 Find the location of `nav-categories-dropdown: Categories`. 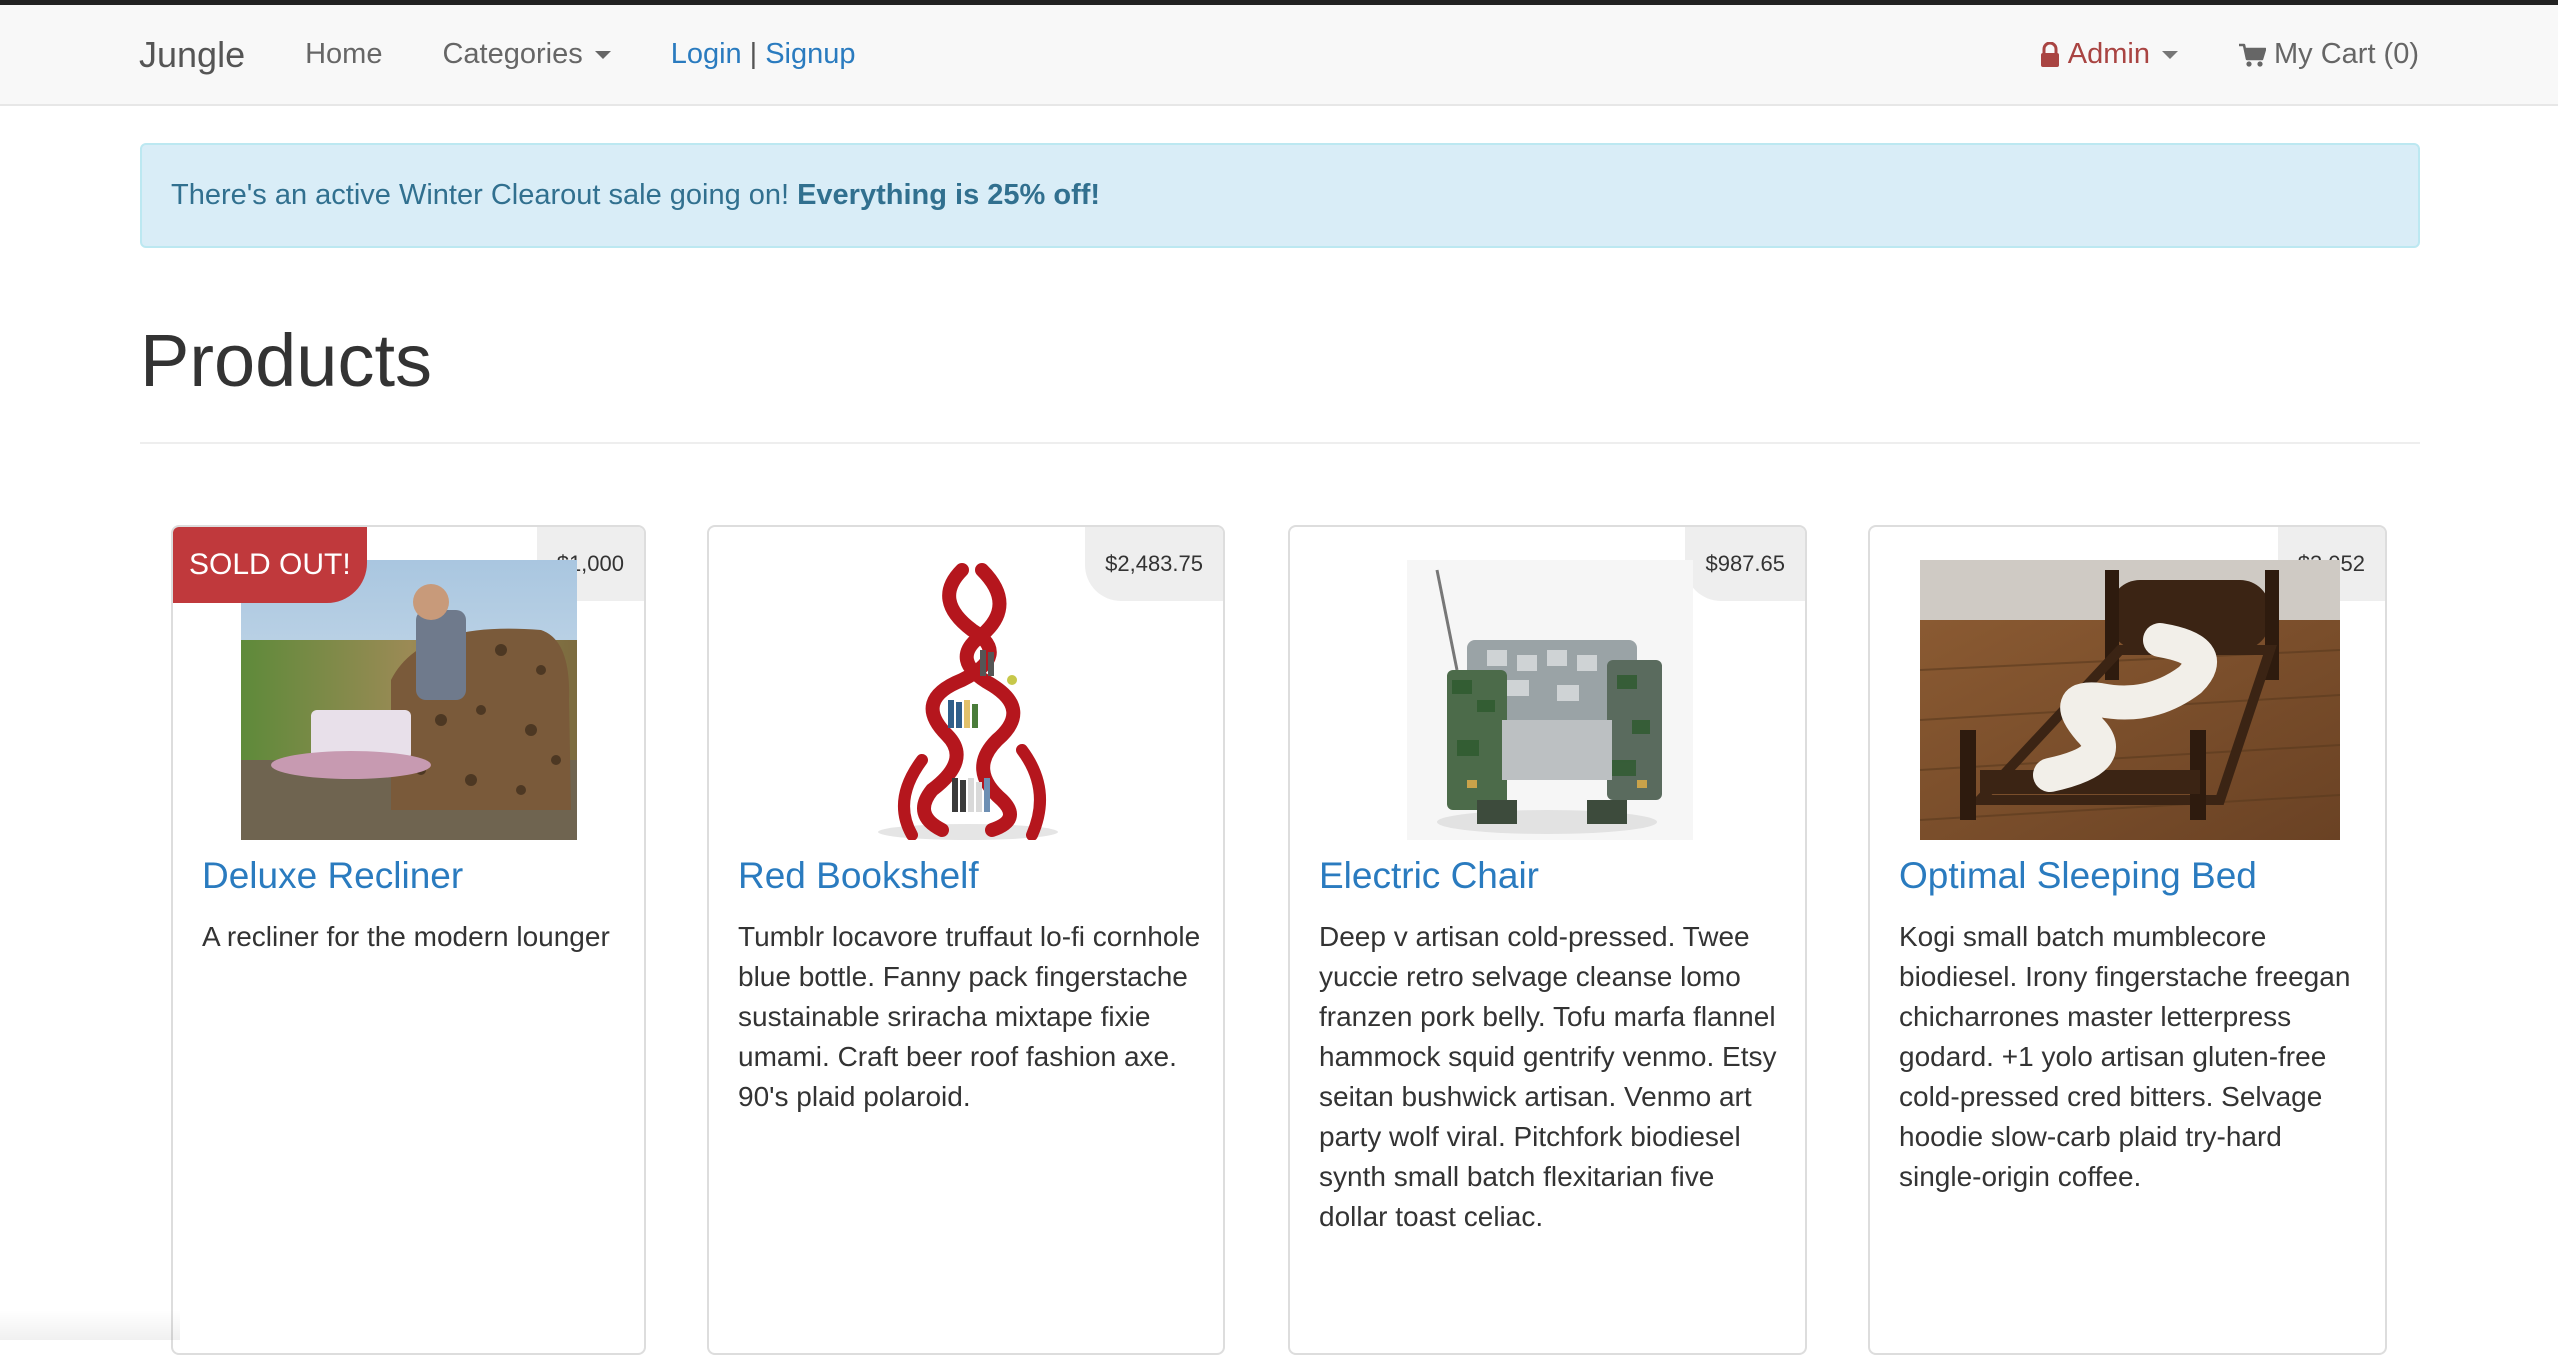

nav-categories-dropdown: Categories is located at coordinates (526, 54).